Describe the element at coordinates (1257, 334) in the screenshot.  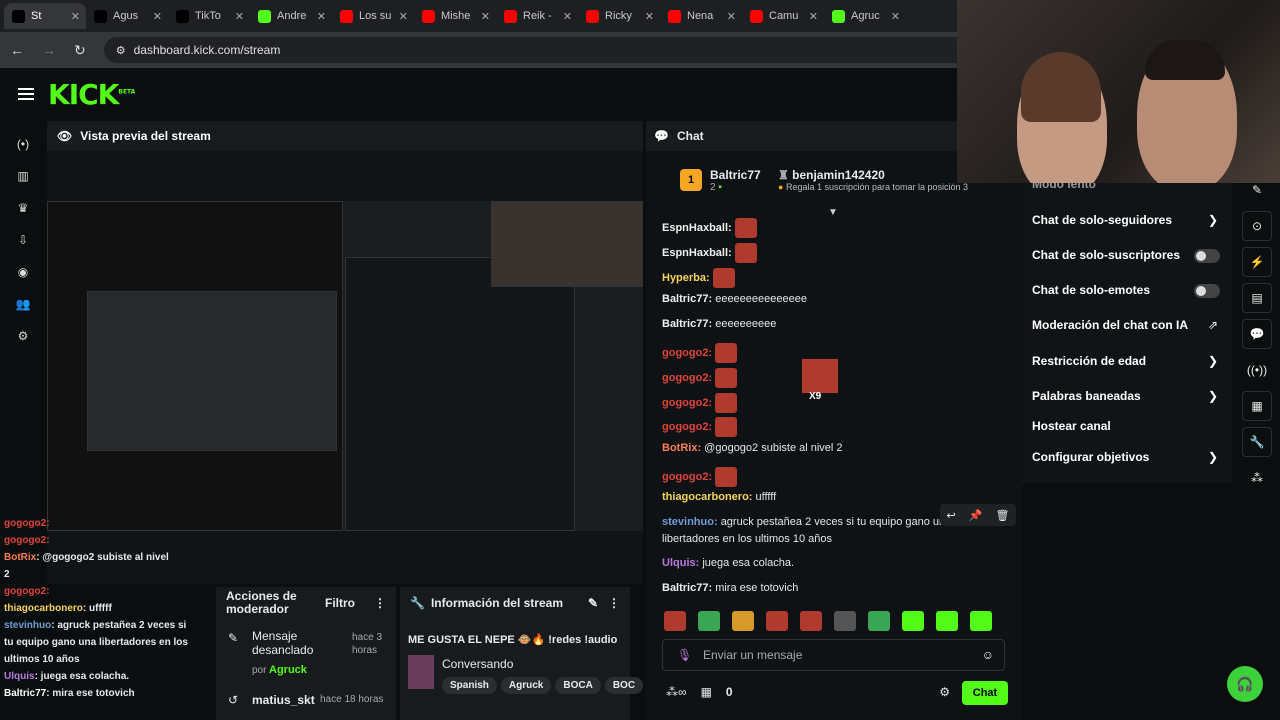
I see `message-icon: 💬` at that location.